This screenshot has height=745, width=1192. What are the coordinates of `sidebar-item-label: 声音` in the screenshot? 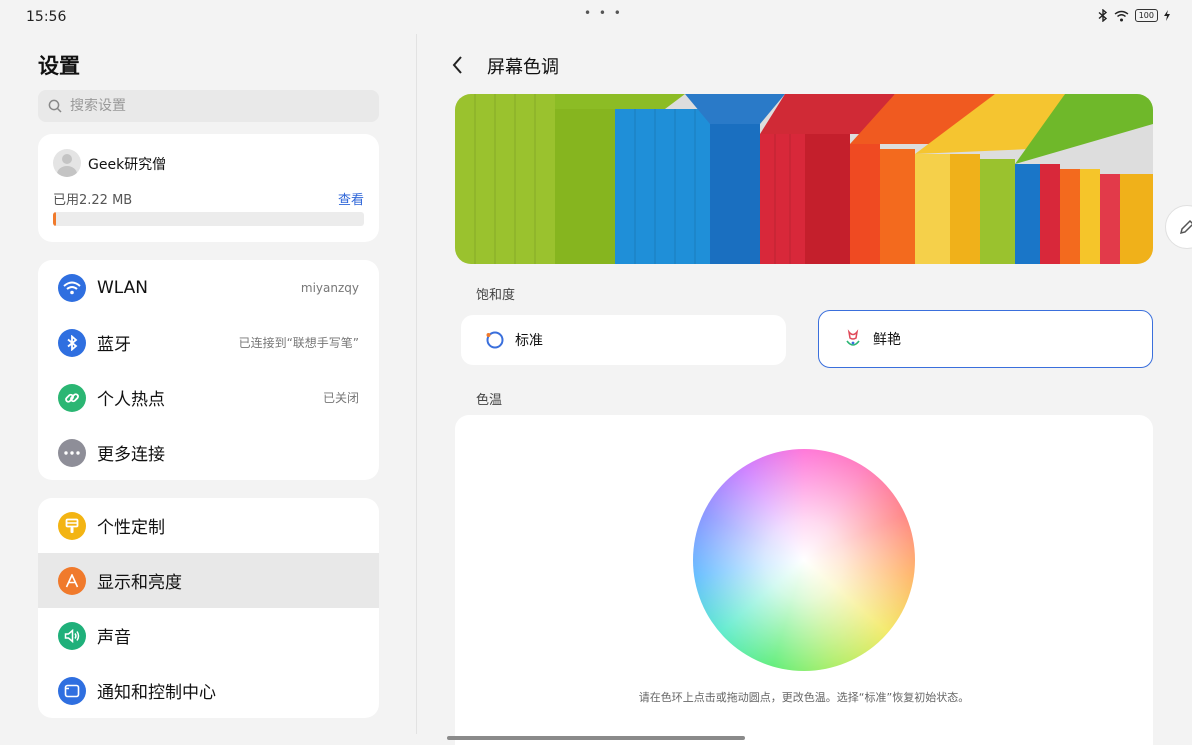 It's located at (114, 638).